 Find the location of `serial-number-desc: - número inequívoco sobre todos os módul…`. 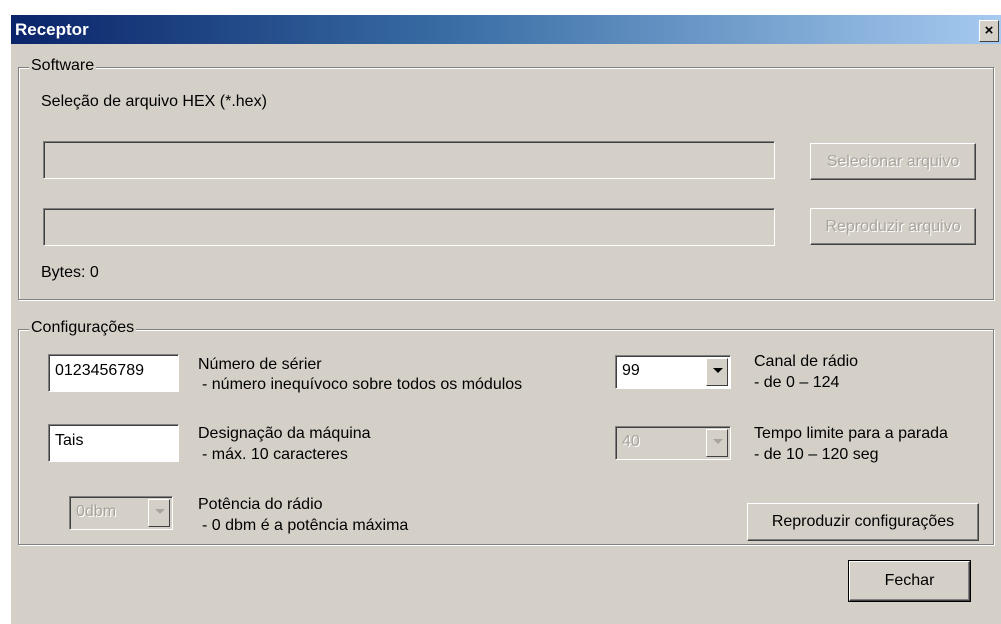

serial-number-desc: - número inequívoco sobre todos os módul… is located at coordinates (362, 384).